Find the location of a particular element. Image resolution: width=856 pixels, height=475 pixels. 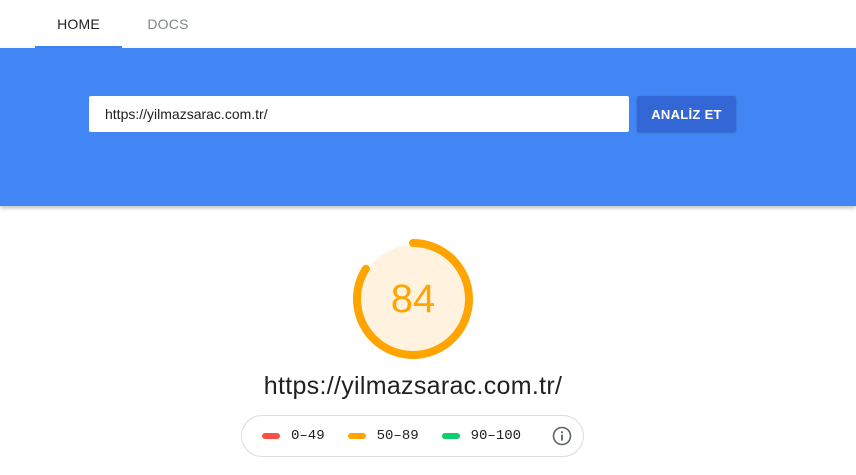

legend-swatch-fail is located at coordinates (271, 436).